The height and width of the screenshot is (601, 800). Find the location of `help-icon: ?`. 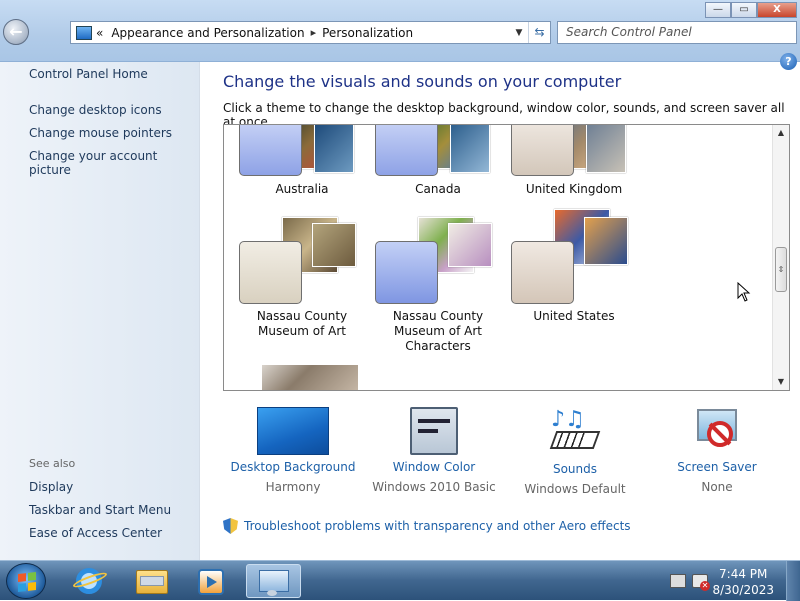

help-icon: ? is located at coordinates (788, 61).